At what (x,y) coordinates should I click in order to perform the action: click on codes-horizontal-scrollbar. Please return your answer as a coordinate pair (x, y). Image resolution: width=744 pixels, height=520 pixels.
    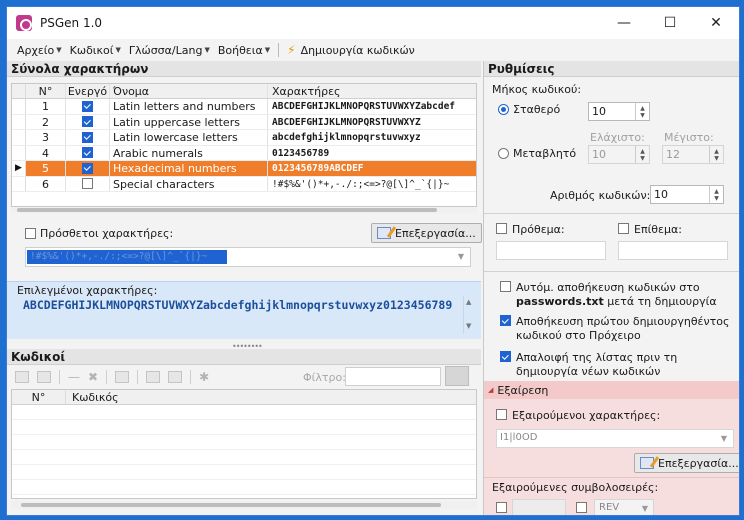
    Looking at the image, I should click on (244, 505).